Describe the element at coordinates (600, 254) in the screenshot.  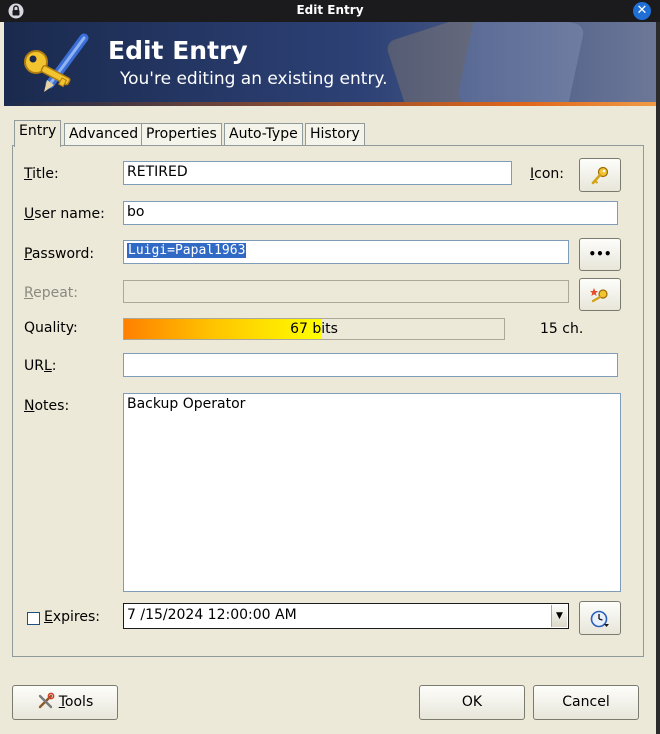
I see `password-toggle-button: •••` at that location.